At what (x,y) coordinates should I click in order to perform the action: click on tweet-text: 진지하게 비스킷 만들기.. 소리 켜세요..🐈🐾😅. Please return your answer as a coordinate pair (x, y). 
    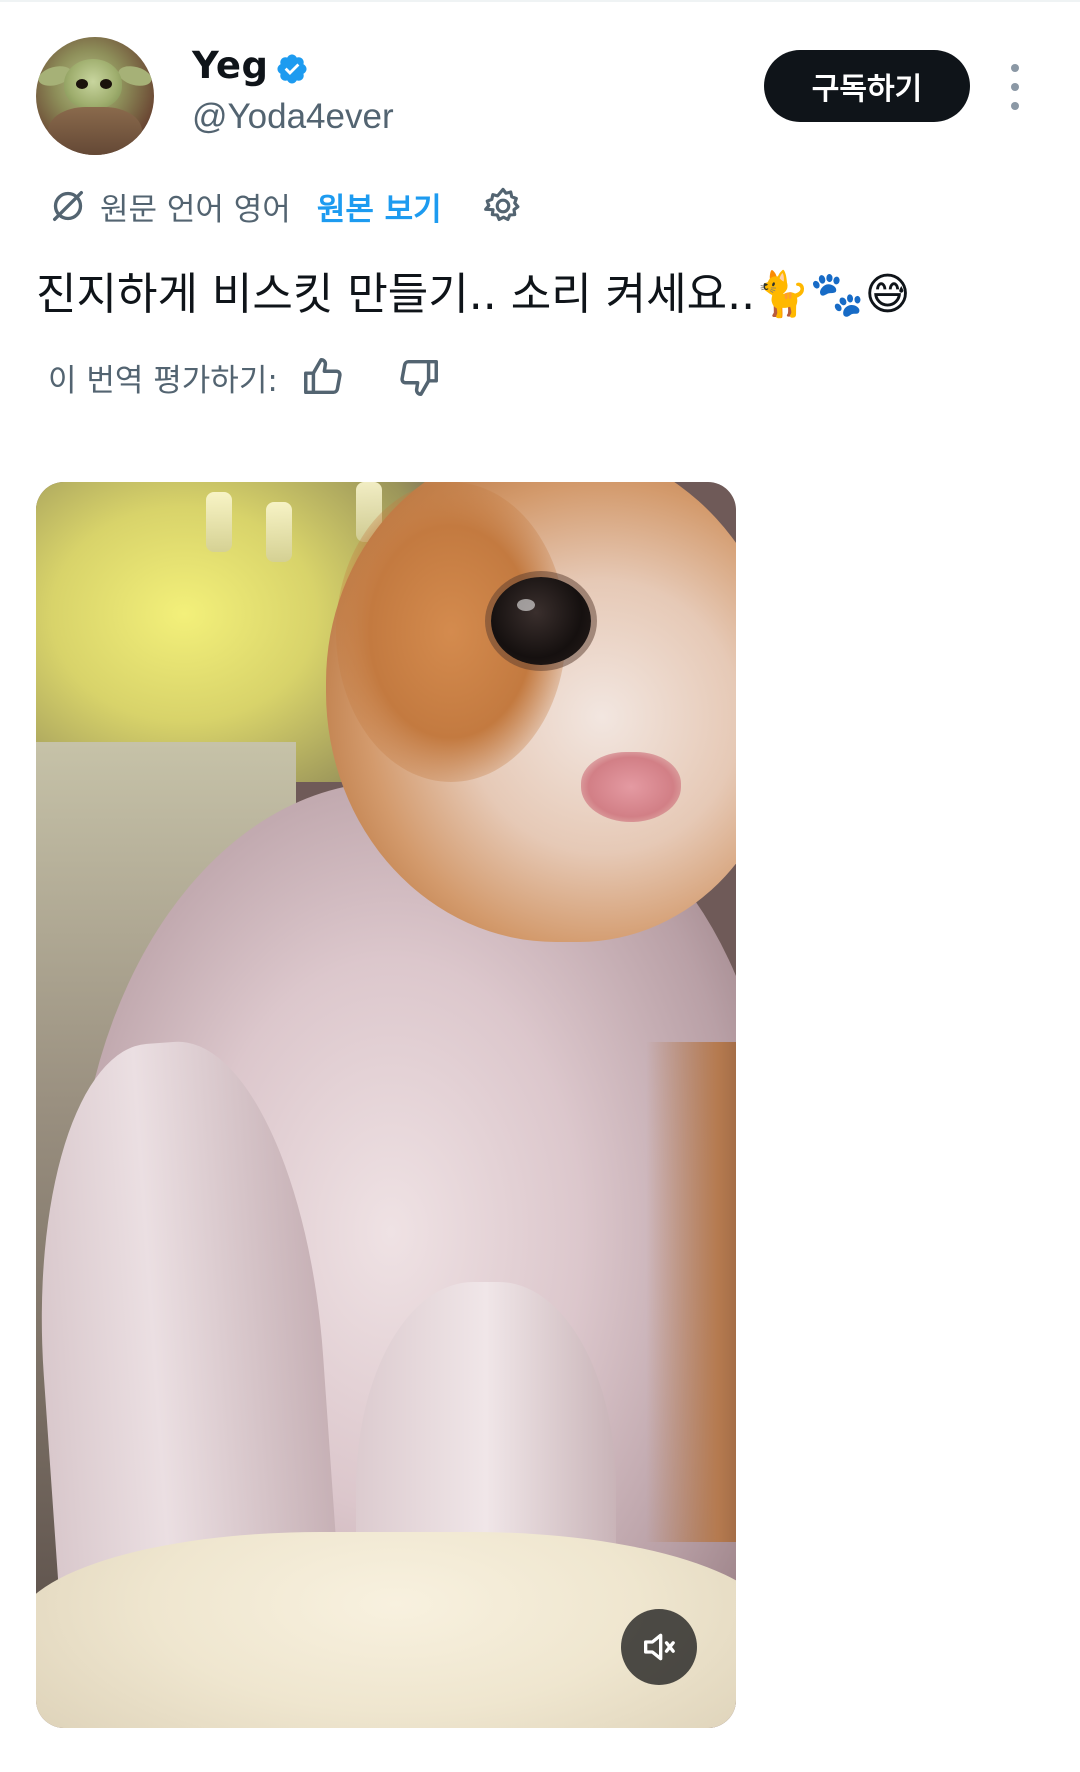
    Looking at the image, I should click on (473, 294).